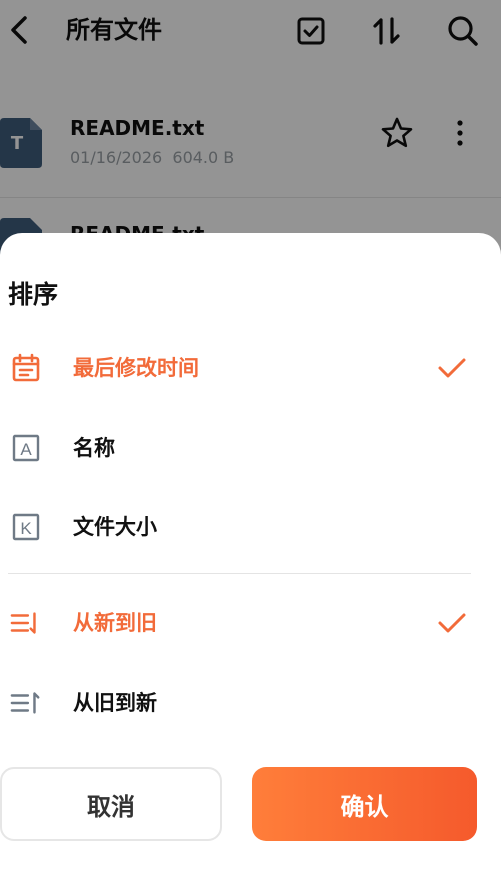 Image resolution: width=501 pixels, height=871 pixels. Describe the element at coordinates (250, 703) in the screenshot. I see `order-option-oldest-first: 从旧到新` at that location.